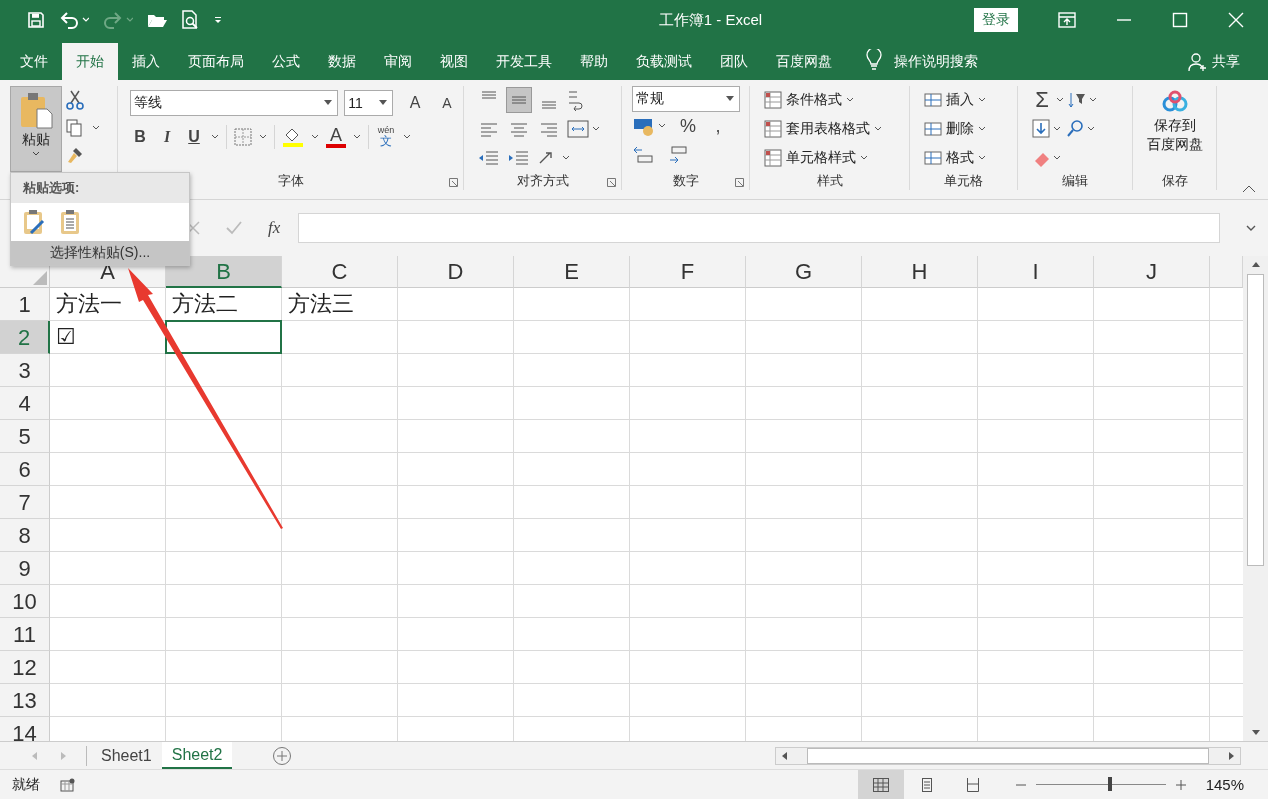 This screenshot has height=799, width=1268. Describe the element at coordinates (759, 227) in the screenshot. I see `formula-input` at that location.